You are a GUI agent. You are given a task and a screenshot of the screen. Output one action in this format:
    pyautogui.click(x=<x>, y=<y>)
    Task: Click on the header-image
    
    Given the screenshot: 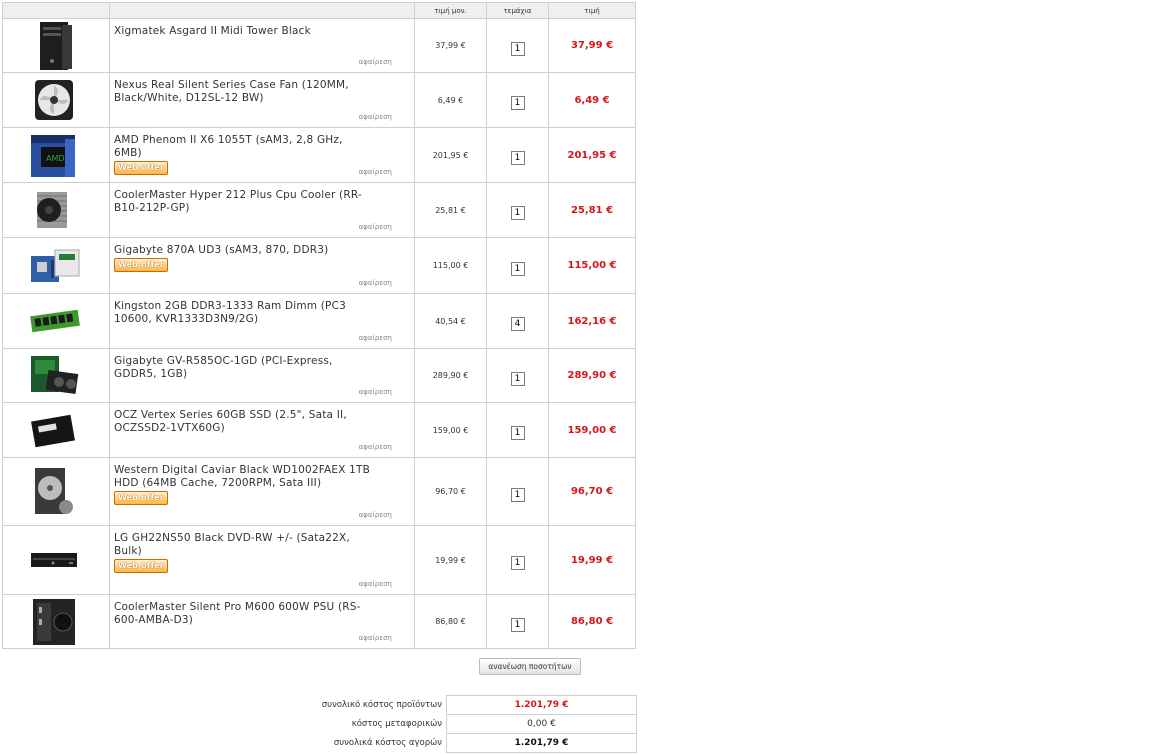 What is the action you would take?
    pyautogui.click(x=56, y=10)
    